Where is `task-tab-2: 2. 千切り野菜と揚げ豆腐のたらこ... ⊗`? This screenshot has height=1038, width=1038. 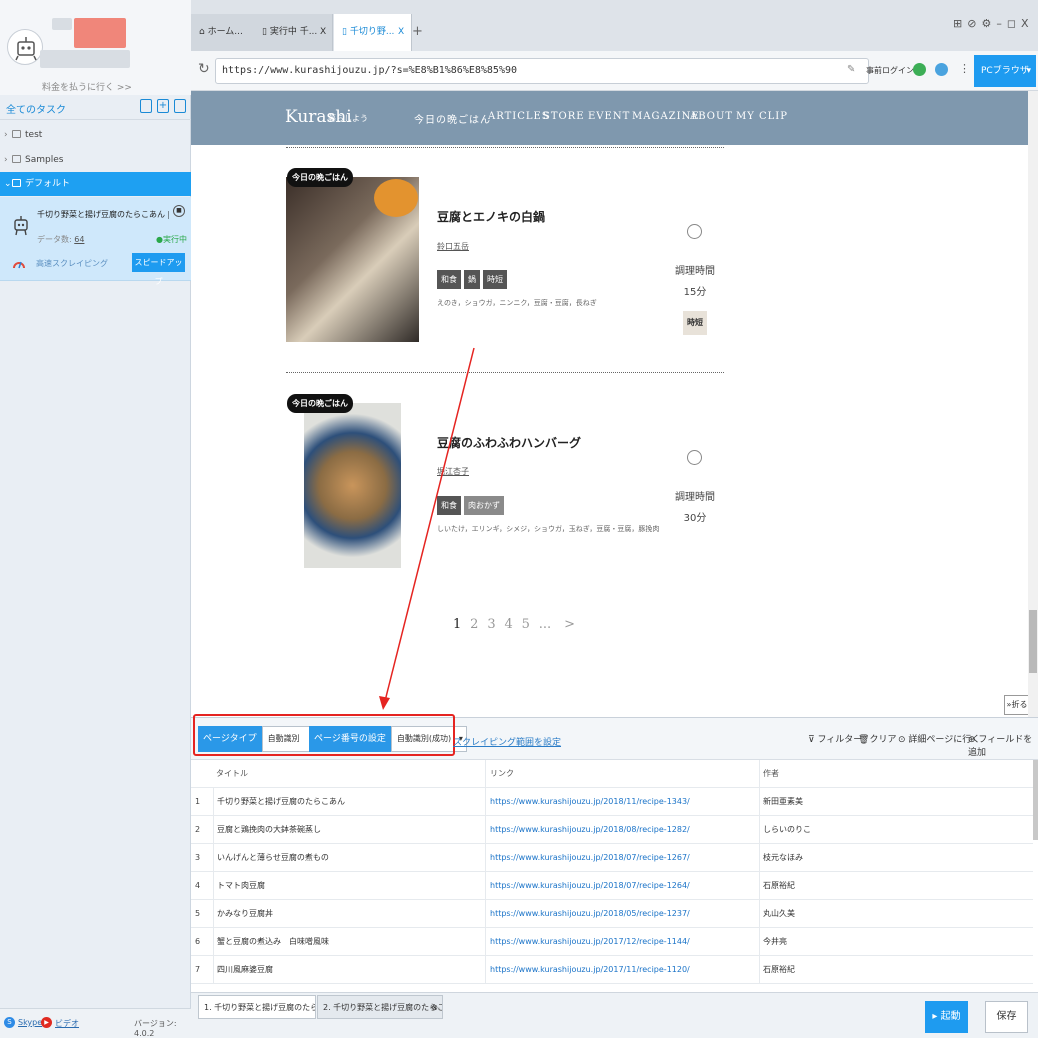
task-tab-2: 2. 千切り野菜と揚げ豆腐のたらこ... ⊗ is located at coordinates (380, 1007).